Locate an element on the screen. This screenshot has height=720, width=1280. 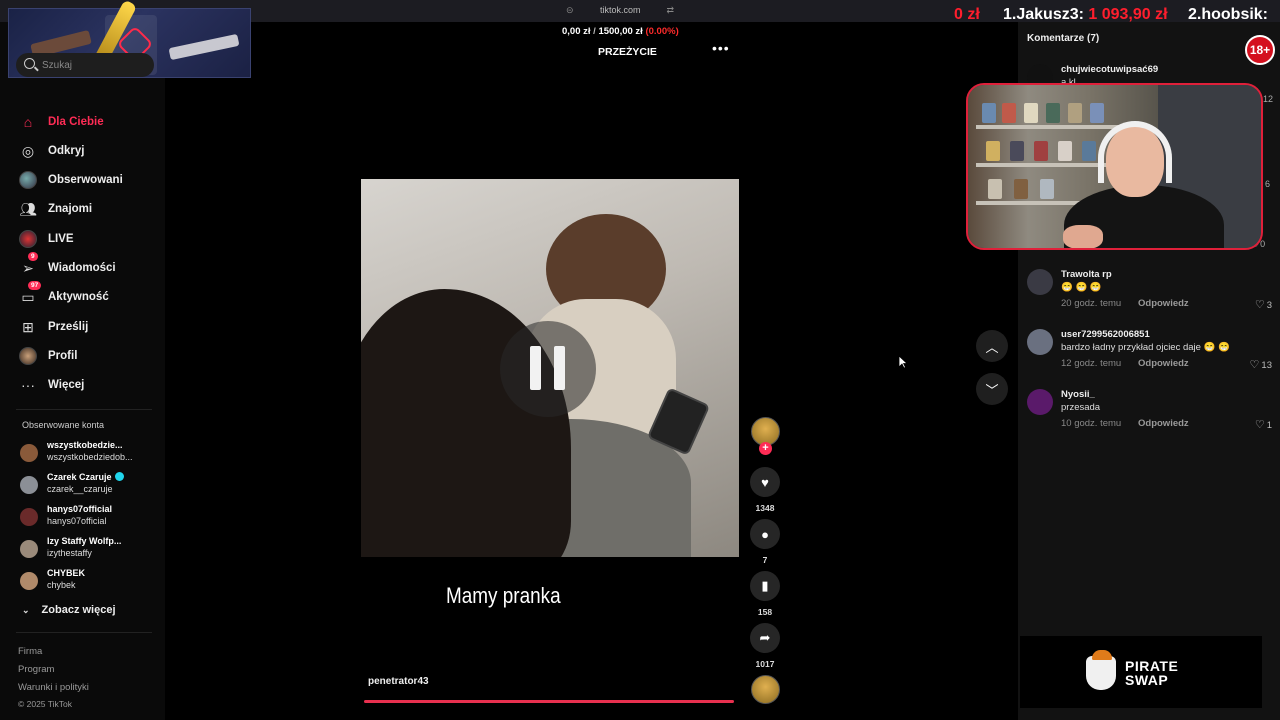
followed-accounts-header: Obserwowane konta is located at coordinates (63, 425).